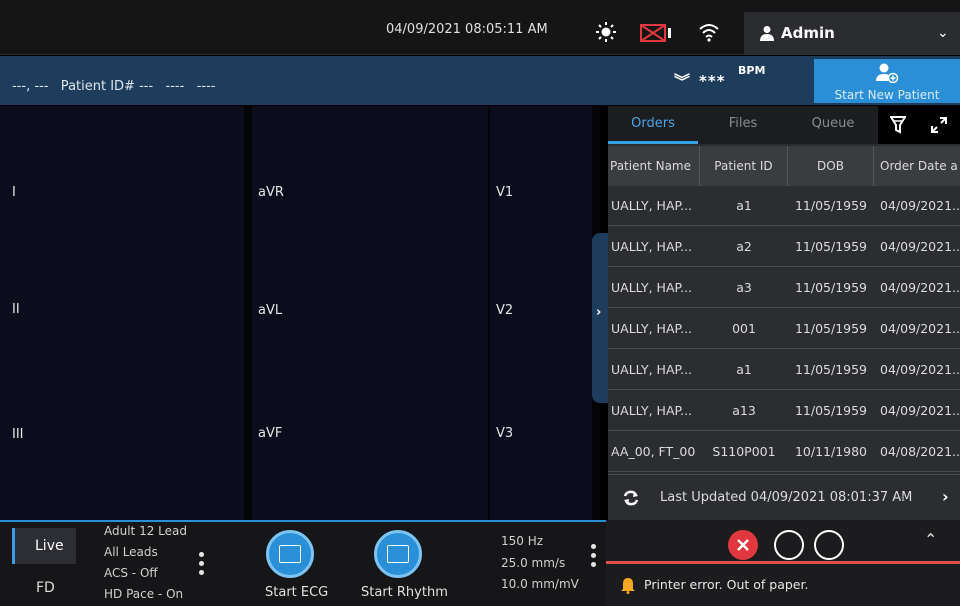 Image resolution: width=960 pixels, height=606 pixels. Describe the element at coordinates (752, 70) in the screenshot. I see `heart-rate-unit: BPM` at that location.